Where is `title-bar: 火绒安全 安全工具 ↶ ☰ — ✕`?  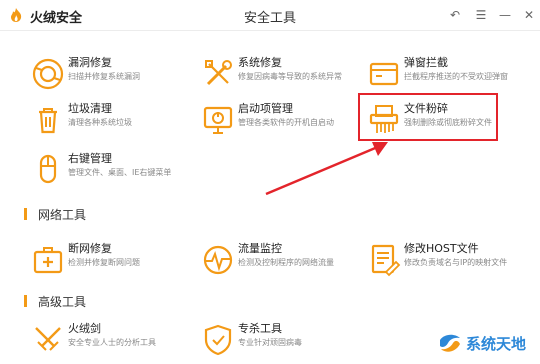 title-bar: 火绒安全 安全工具 ↶ ☰ — ✕ is located at coordinates (270, 15).